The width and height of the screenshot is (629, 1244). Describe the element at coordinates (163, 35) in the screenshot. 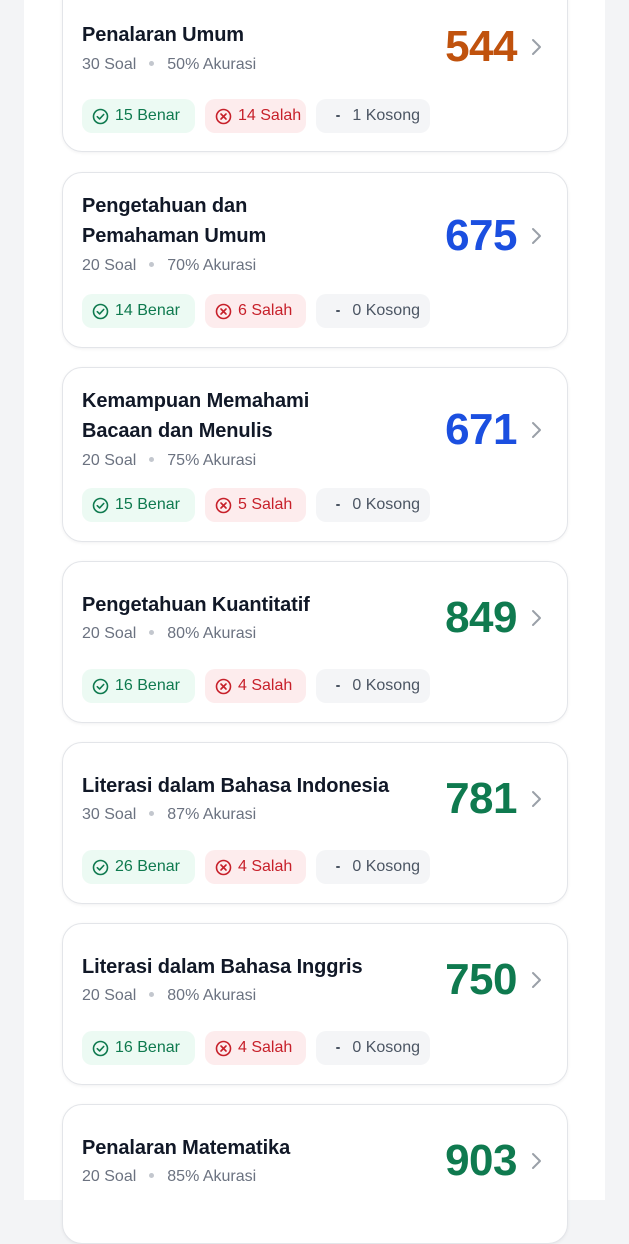

I see `subtest-title: Penalaran Umum` at that location.